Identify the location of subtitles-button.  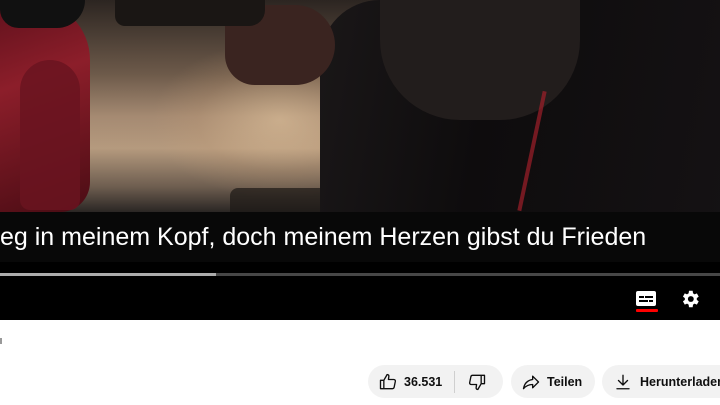
(646, 299).